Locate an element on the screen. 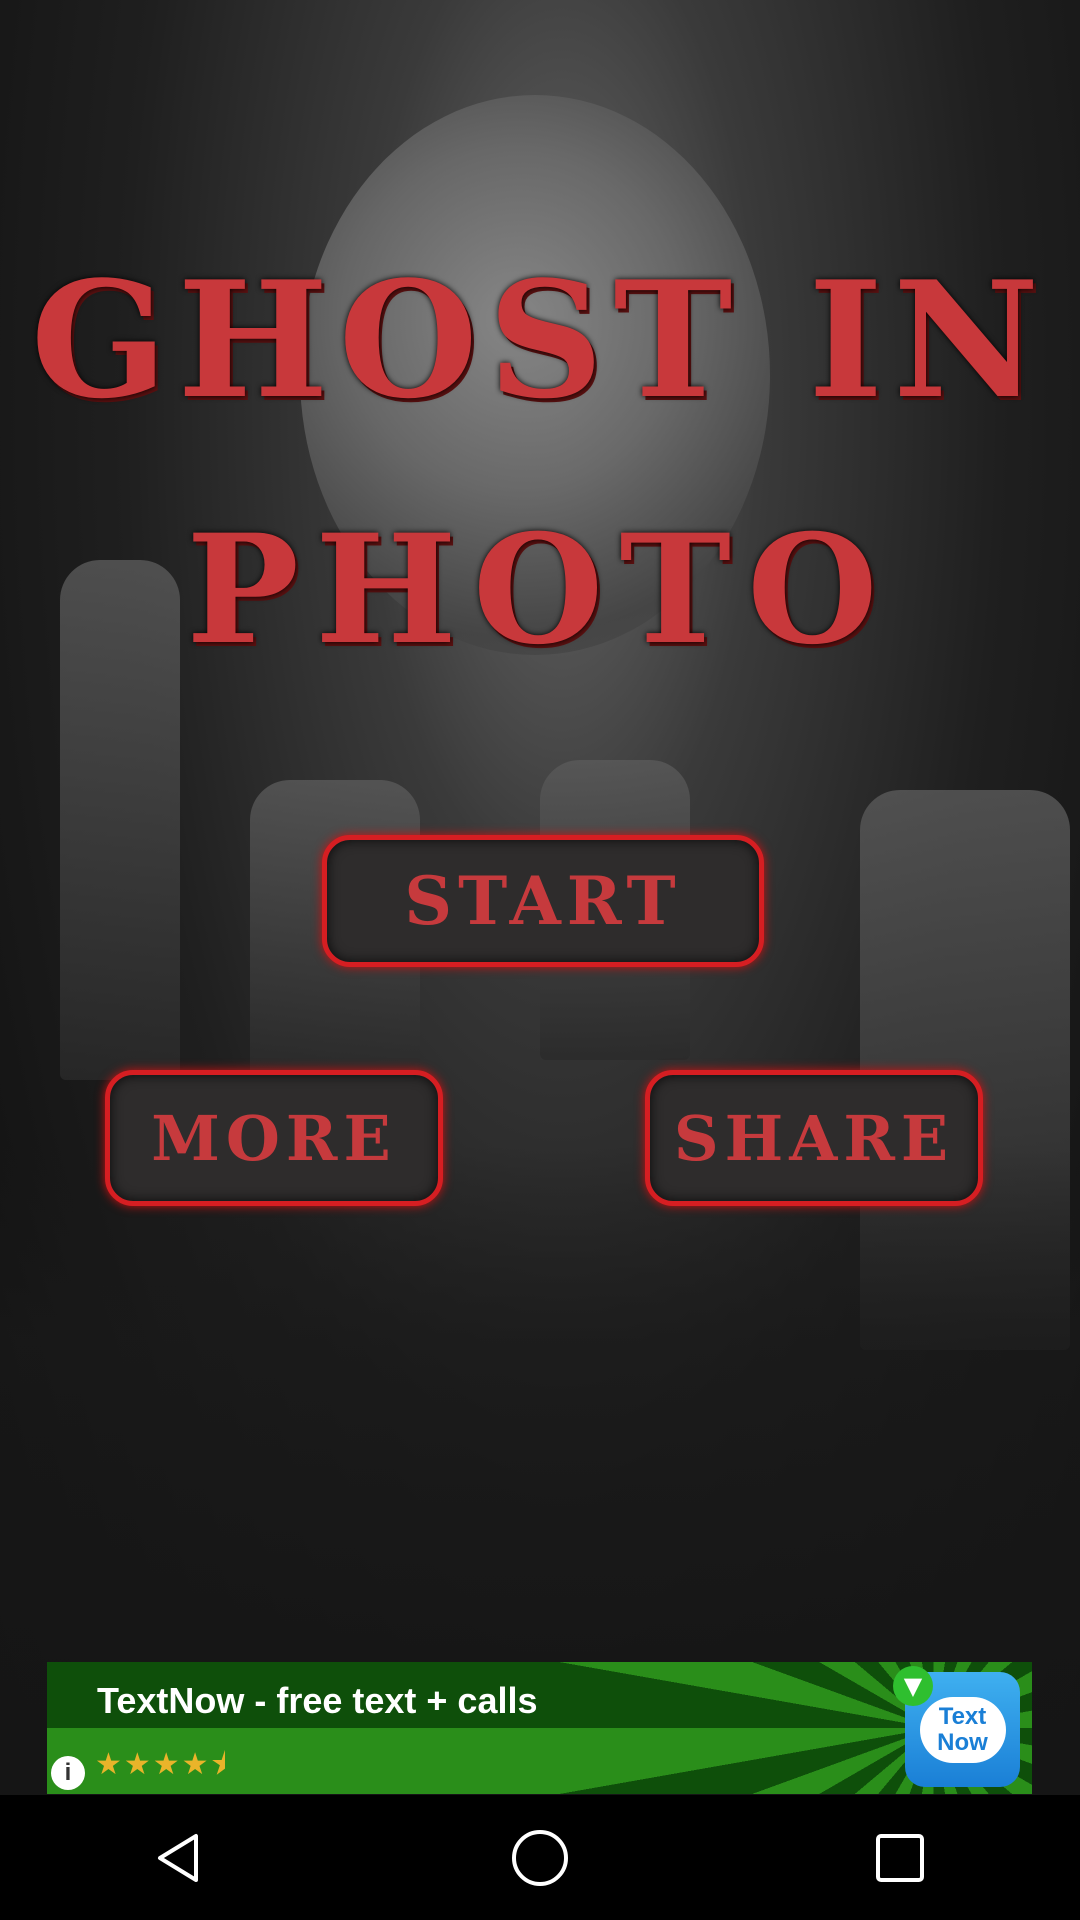 The width and height of the screenshot is (1080, 1920). start-button: START is located at coordinates (543, 901).